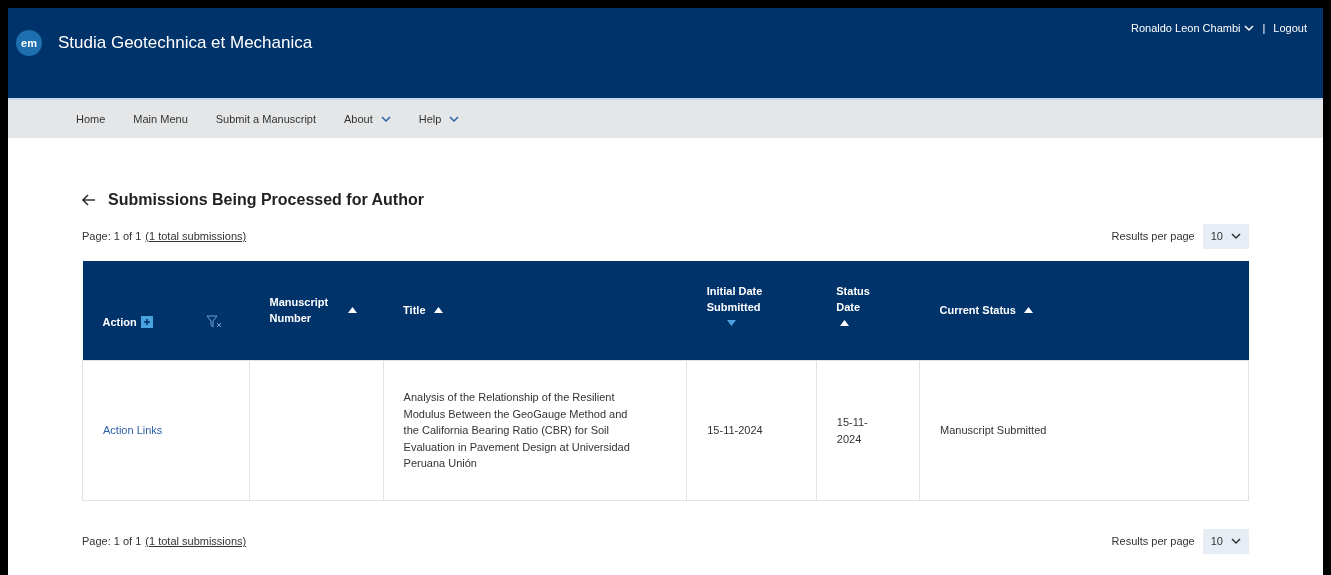 The width and height of the screenshot is (1331, 575). What do you see at coordinates (316, 310) in the screenshot?
I see `column-header: Manuscript Number` at bounding box center [316, 310].